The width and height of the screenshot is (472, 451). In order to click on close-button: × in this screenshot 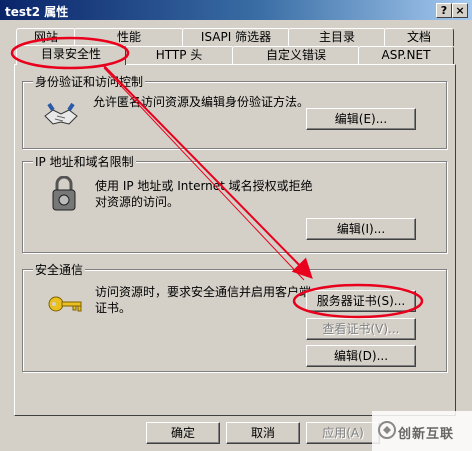, I will do `click(460, 10)`.